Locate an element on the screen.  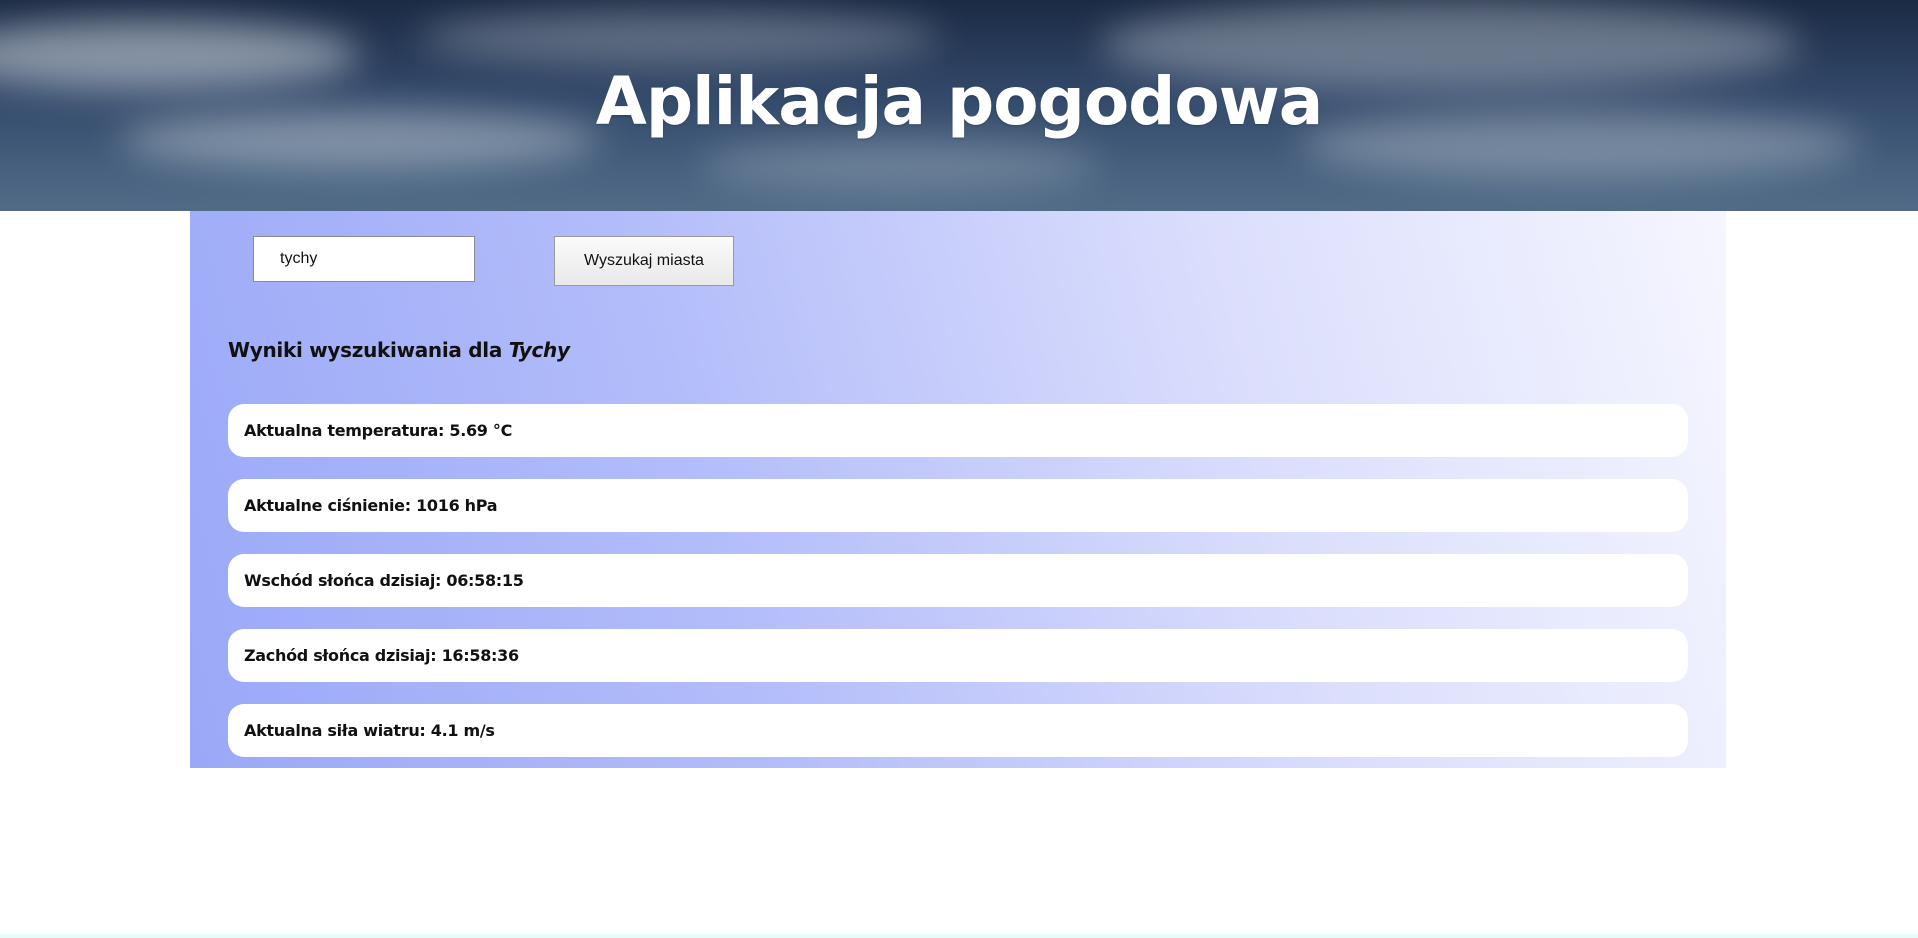
sunset-result: Zachód słońca dzisiaj: 16:58:36 is located at coordinates (958, 655).